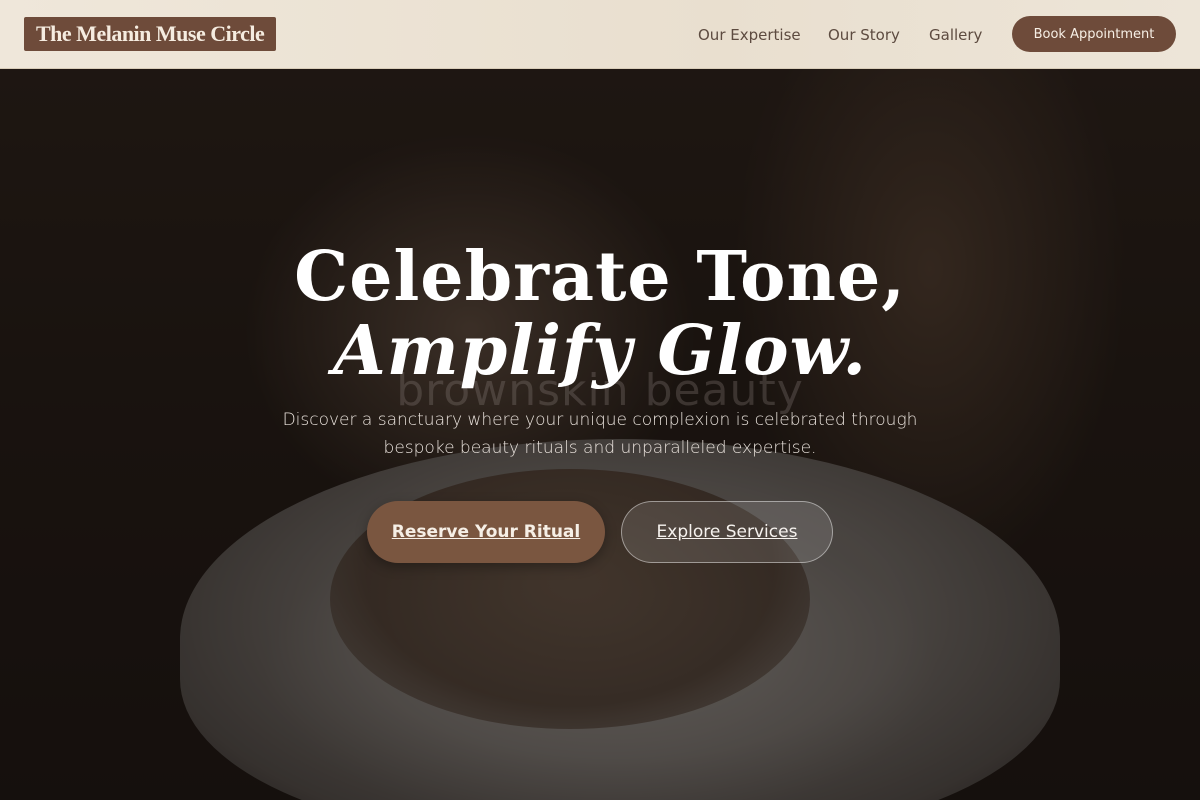 The width and height of the screenshot is (1200, 800). What do you see at coordinates (600, 351) in the screenshot?
I see `hero-headline-line2: Amplify Glow.` at bounding box center [600, 351].